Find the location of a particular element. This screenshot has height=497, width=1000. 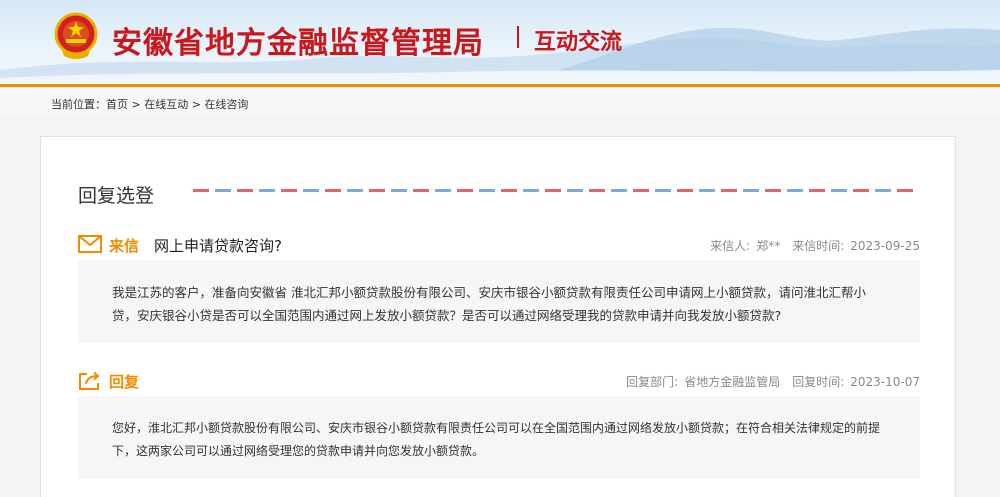

letter-header: 来信 网上申请贷款咨询? 来信人: 郑** 来信时间: 2023-09-25 is located at coordinates (499, 245).